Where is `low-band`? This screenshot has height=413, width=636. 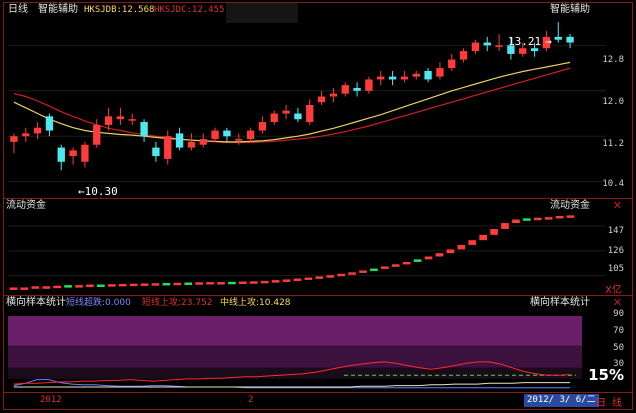
low-band is located at coordinates (295, 373).